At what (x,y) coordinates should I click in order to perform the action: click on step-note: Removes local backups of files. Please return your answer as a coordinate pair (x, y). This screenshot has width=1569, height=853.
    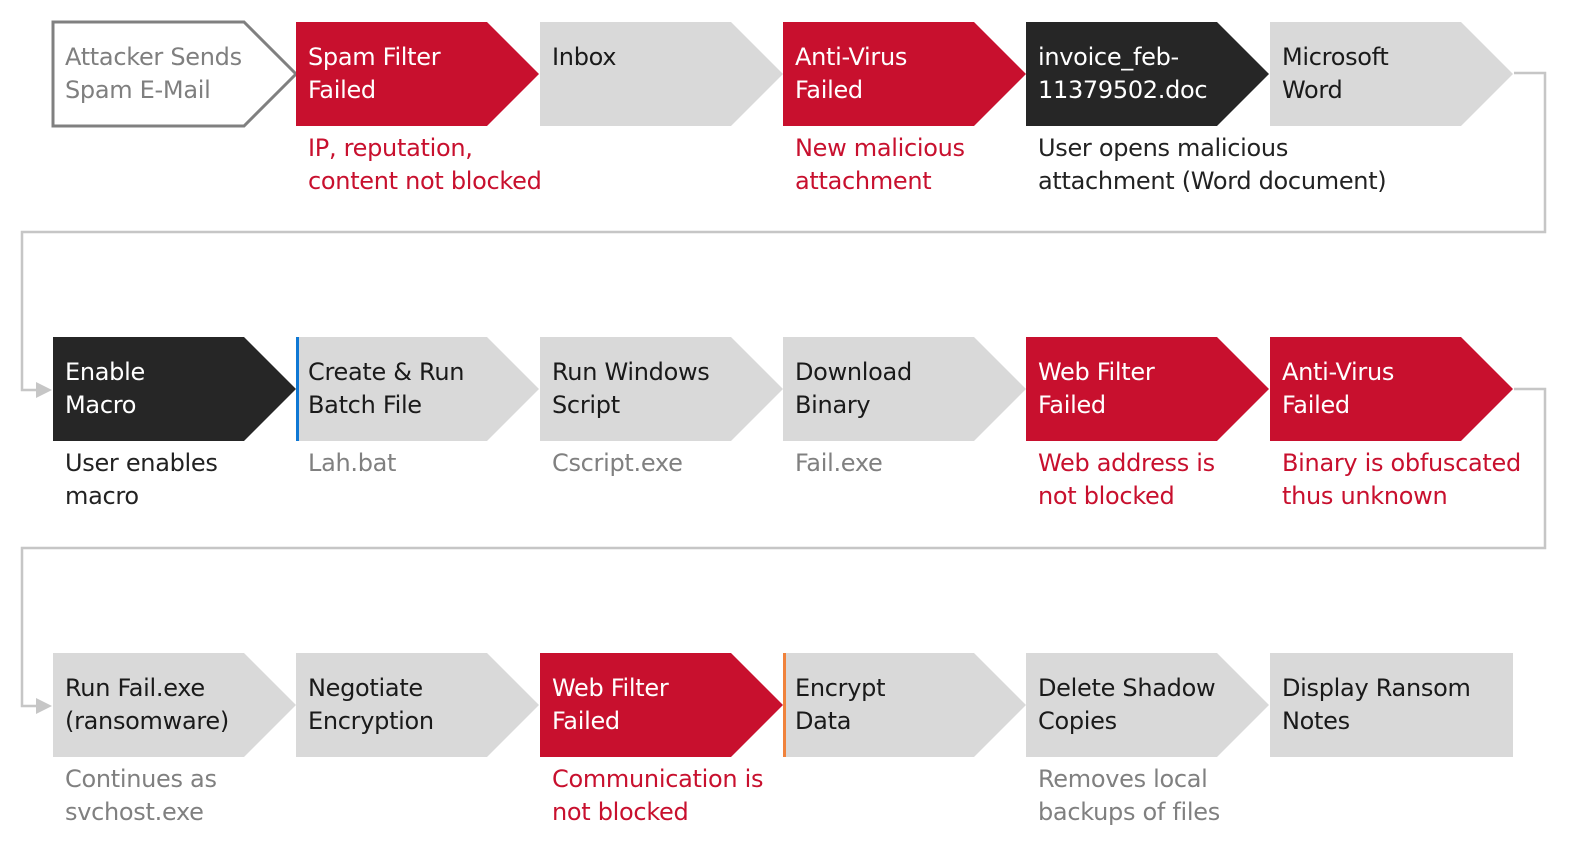
    Looking at the image, I should click on (1129, 795).